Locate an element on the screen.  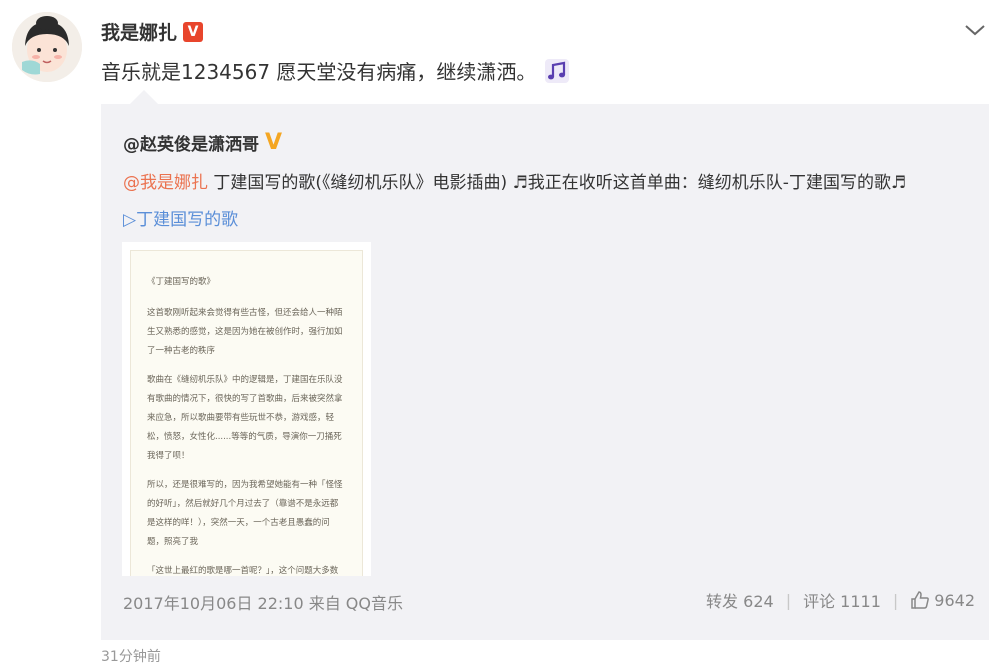
post-text-content: 音乐就是1234567 愿天堂没有病痛，继续潇洒。 is located at coordinates (319, 72).